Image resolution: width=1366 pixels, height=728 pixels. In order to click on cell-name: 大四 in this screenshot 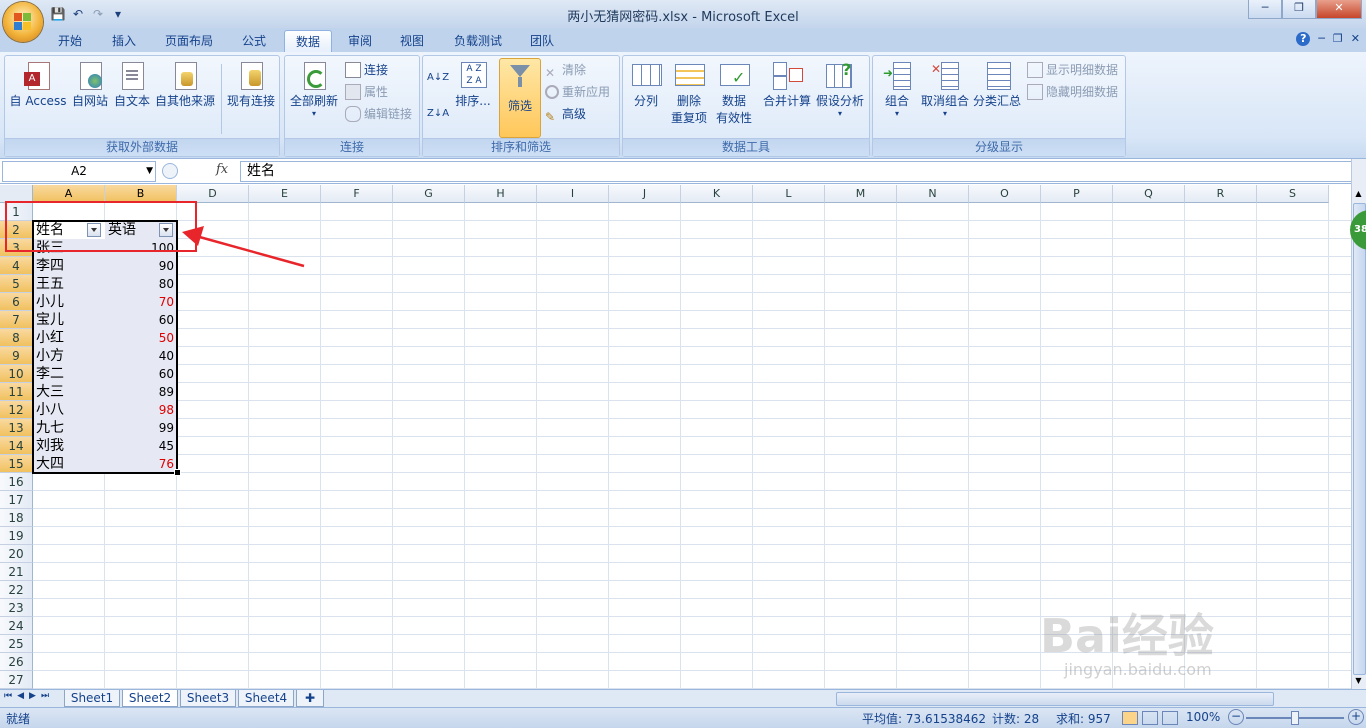, I will do `click(50, 464)`.